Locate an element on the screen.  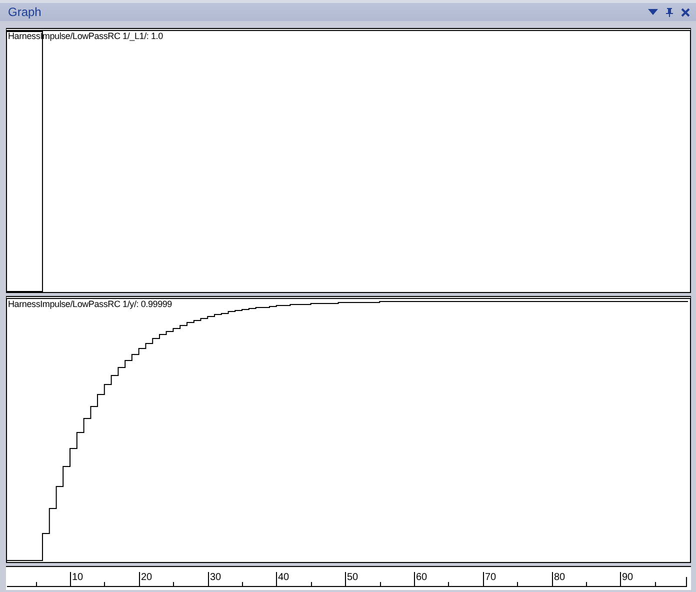
pin-icon is located at coordinates (669, 12).